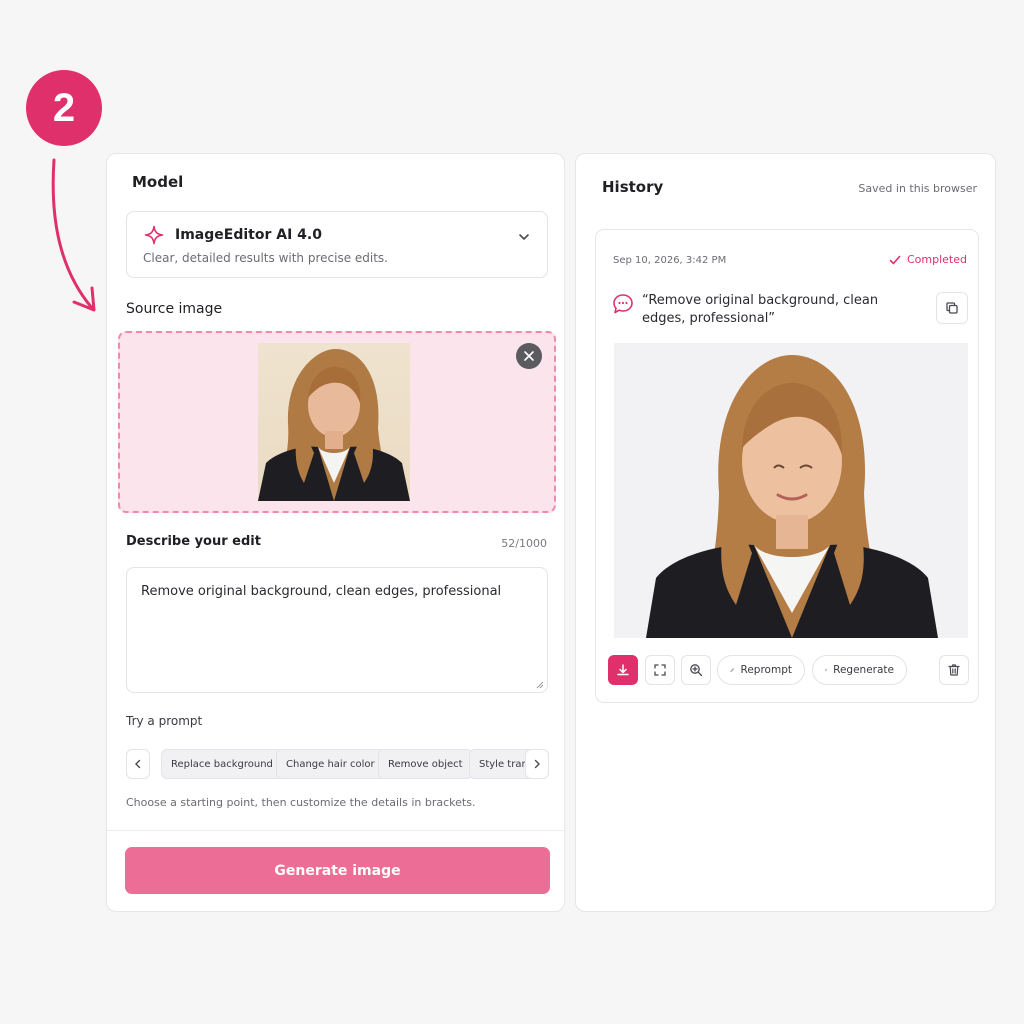  Describe the element at coordinates (524, 237) in the screenshot. I see `chevron-down-icon` at that location.